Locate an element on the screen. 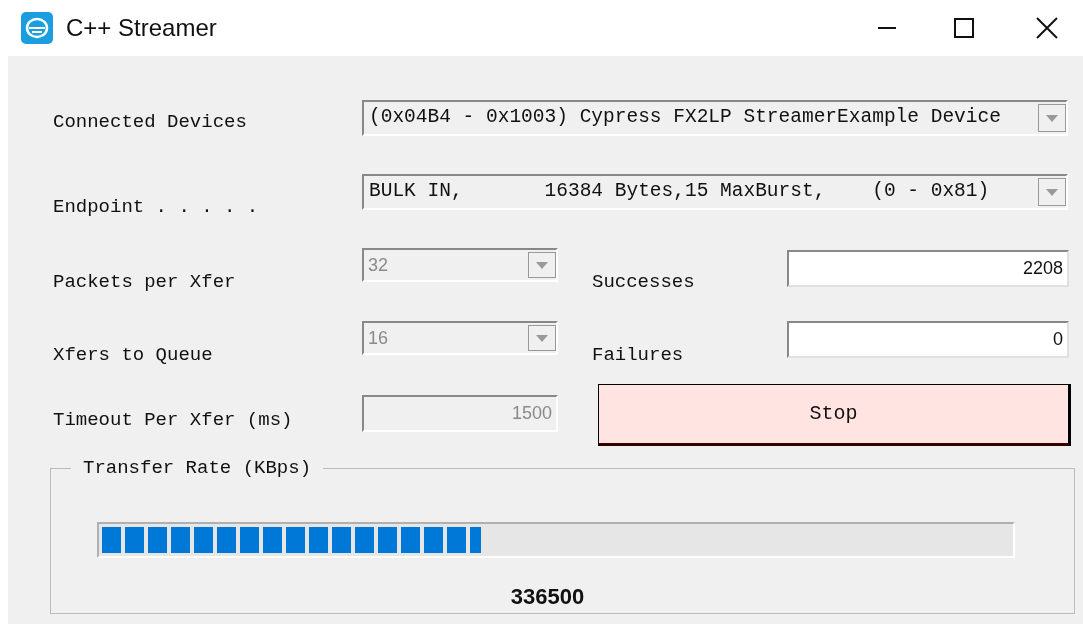  successes-field: 2208 is located at coordinates (928, 268).